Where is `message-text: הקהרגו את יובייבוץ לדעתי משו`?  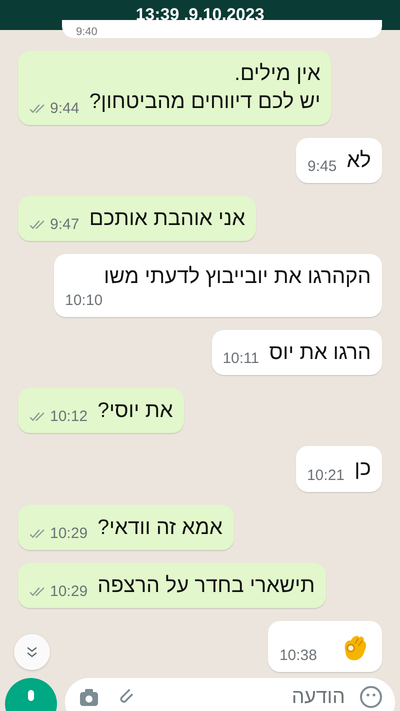 message-text: הקהרגו את יובייבוץ לדעתי משו is located at coordinates (237, 277).